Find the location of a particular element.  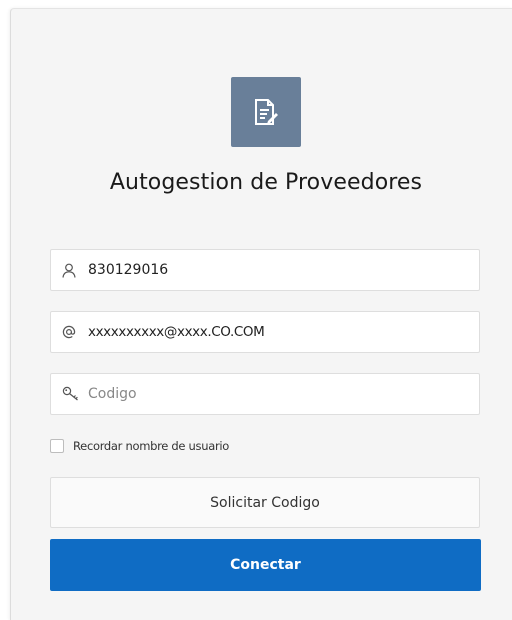

remember-username: Recordar nombre de usuario is located at coordinates (139, 446).